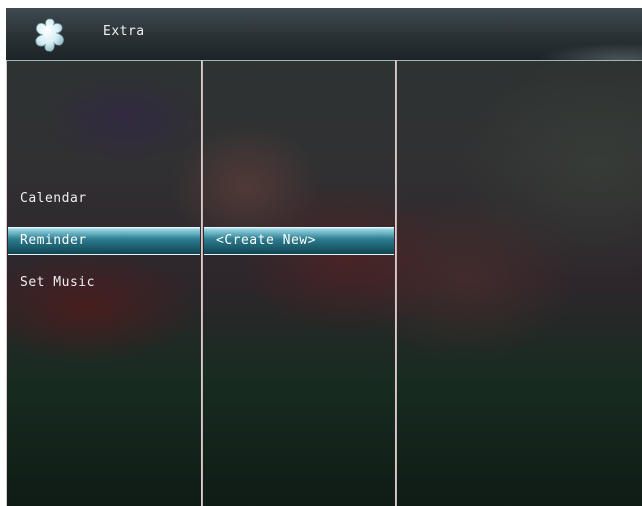 The height and width of the screenshot is (506, 642). Describe the element at coordinates (104, 283) in the screenshot. I see `menu-item-set-music: Set Music` at that location.